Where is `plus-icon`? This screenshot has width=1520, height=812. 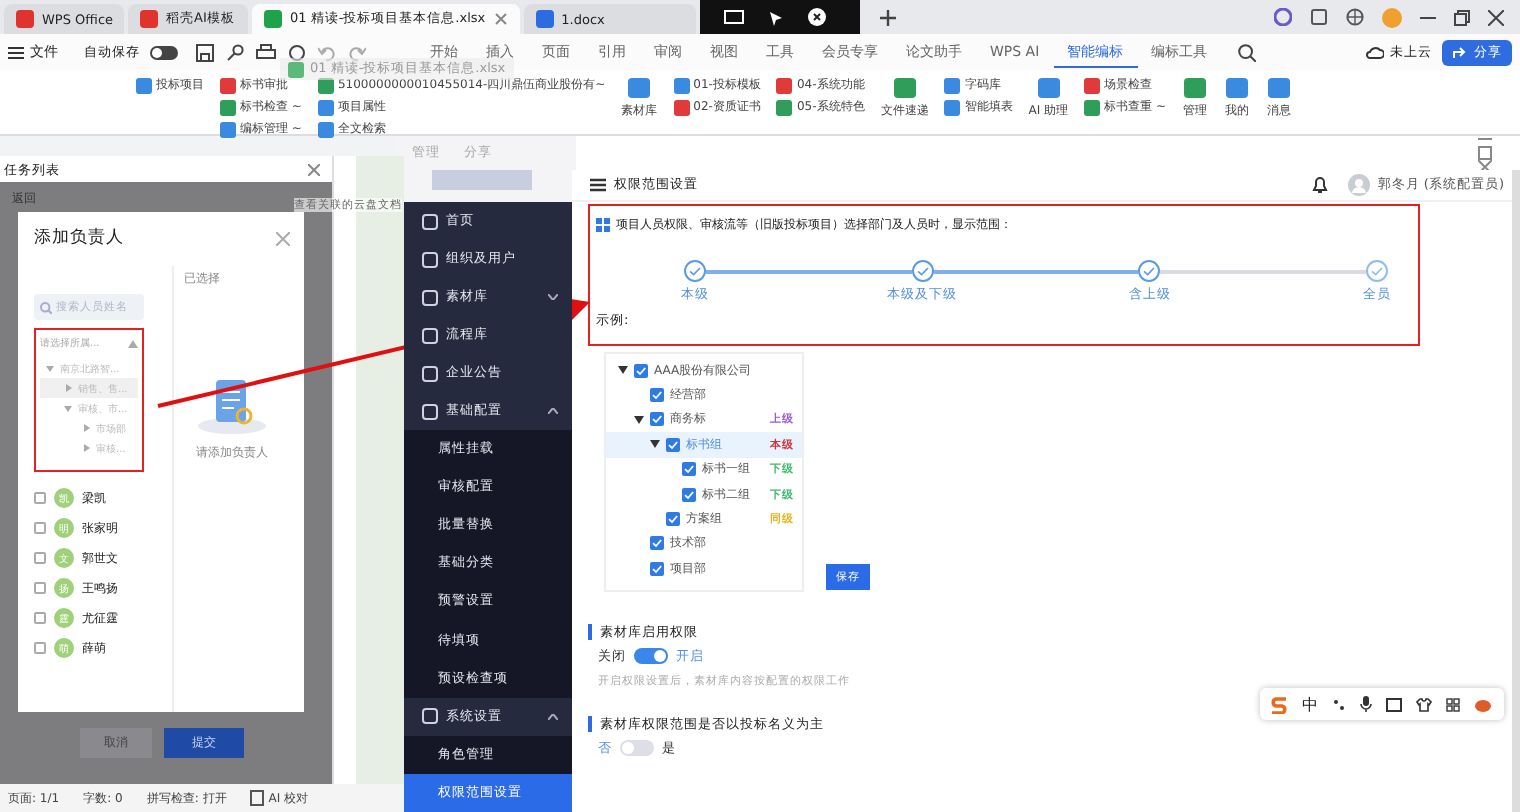
plus-icon is located at coordinates (887, 17).